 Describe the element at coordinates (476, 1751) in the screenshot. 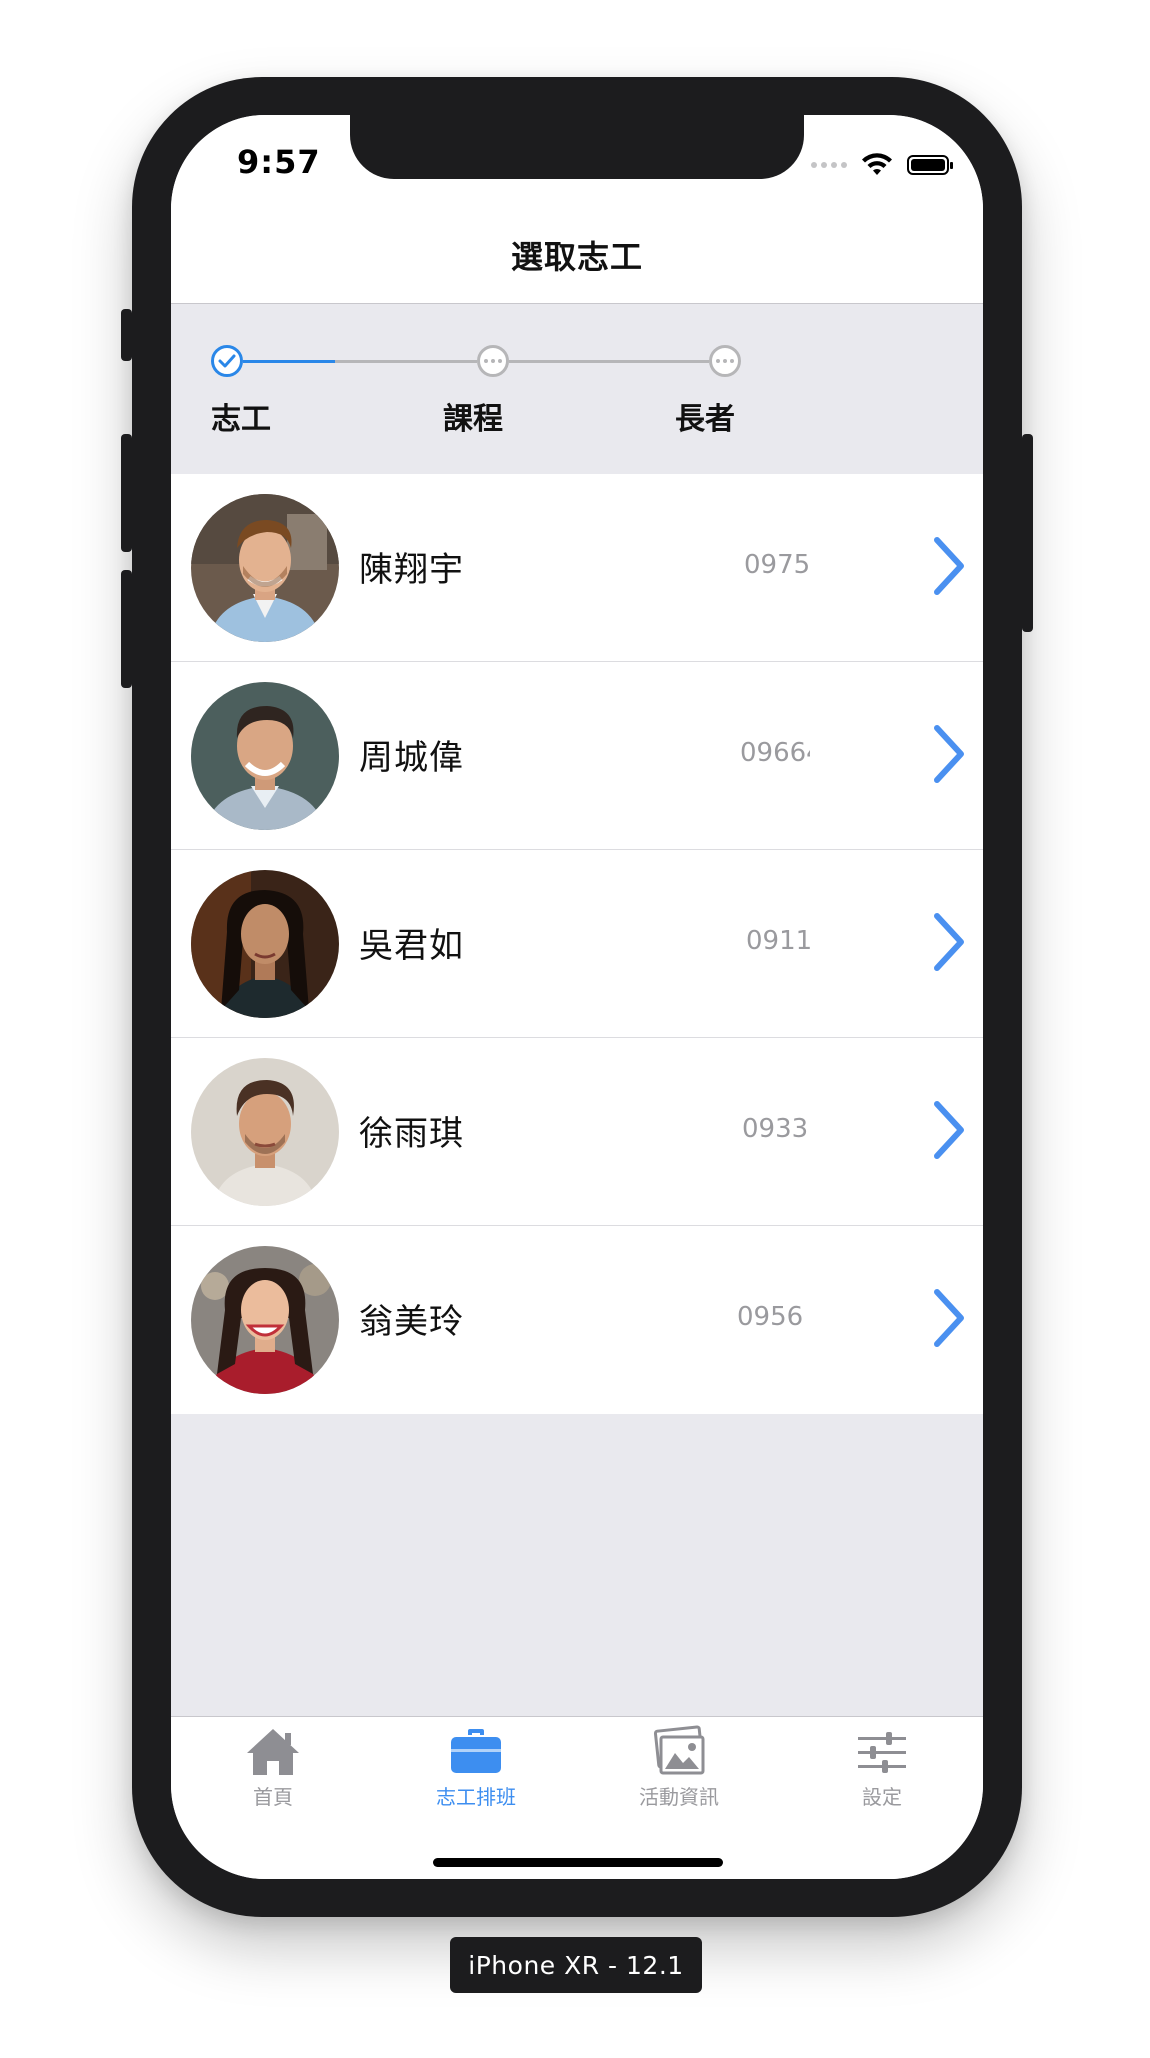

I see `briefcase-icon` at that location.